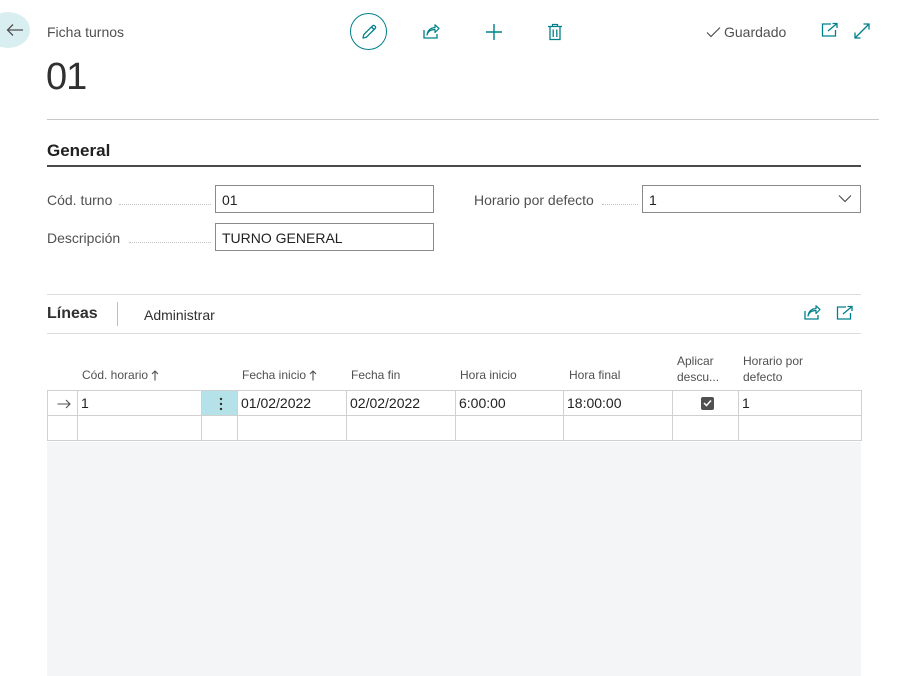 Image resolution: width=909 pixels, height=676 pixels. What do you see at coordinates (751, 199) in the screenshot?
I see `default-schedule-select: 1` at bounding box center [751, 199].